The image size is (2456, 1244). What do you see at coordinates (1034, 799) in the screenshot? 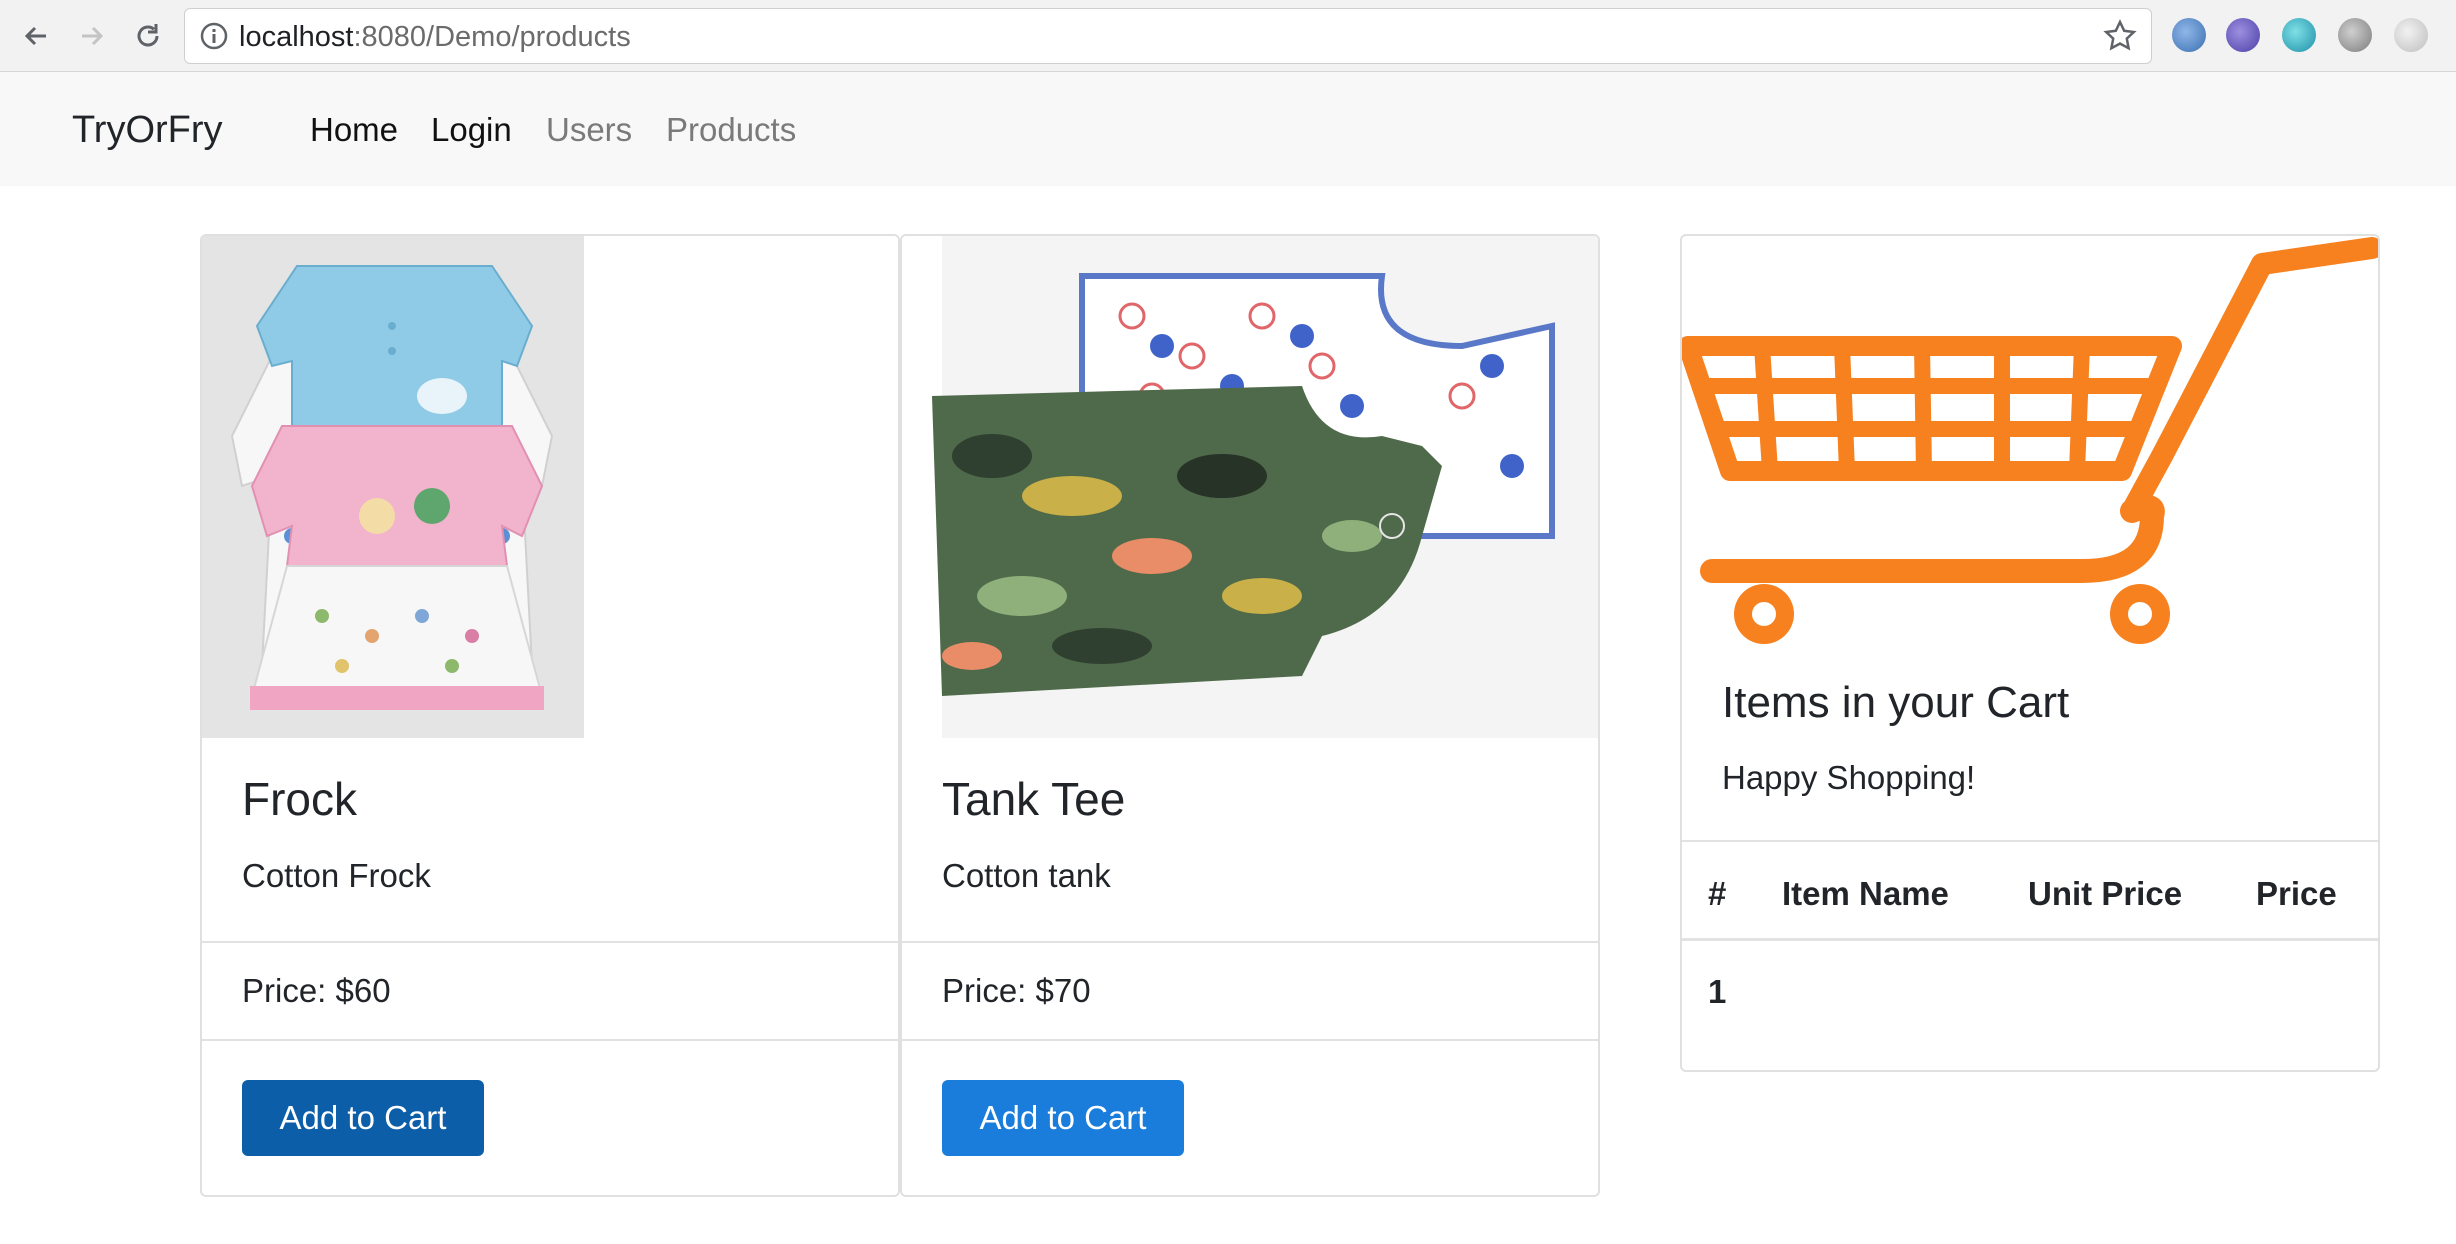
I see `product-title: Tank Tee` at bounding box center [1034, 799].